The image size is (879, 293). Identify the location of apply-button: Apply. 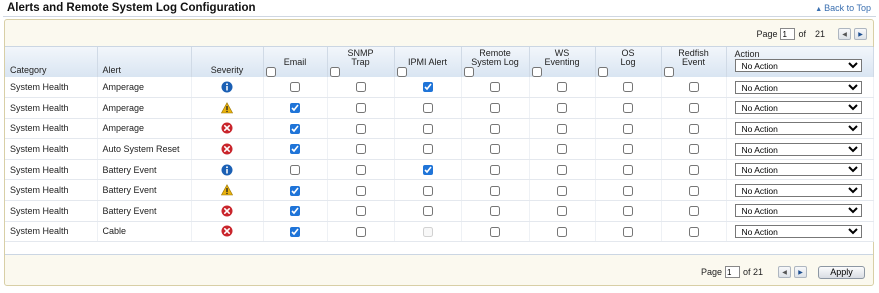
(841, 272).